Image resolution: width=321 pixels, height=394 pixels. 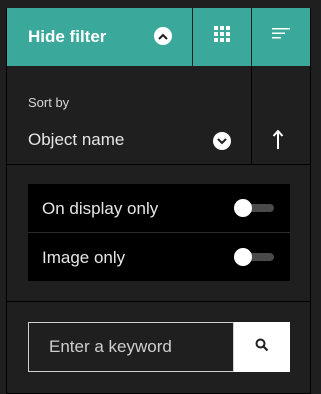 I want to click on sort-field-select: Object name, so click(x=76, y=140).